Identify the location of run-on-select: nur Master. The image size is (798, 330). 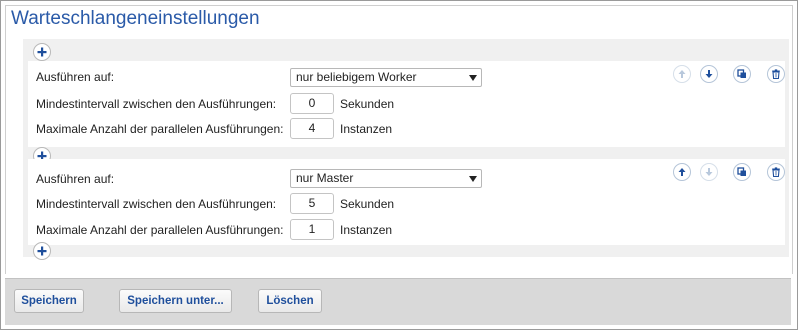
(386, 178).